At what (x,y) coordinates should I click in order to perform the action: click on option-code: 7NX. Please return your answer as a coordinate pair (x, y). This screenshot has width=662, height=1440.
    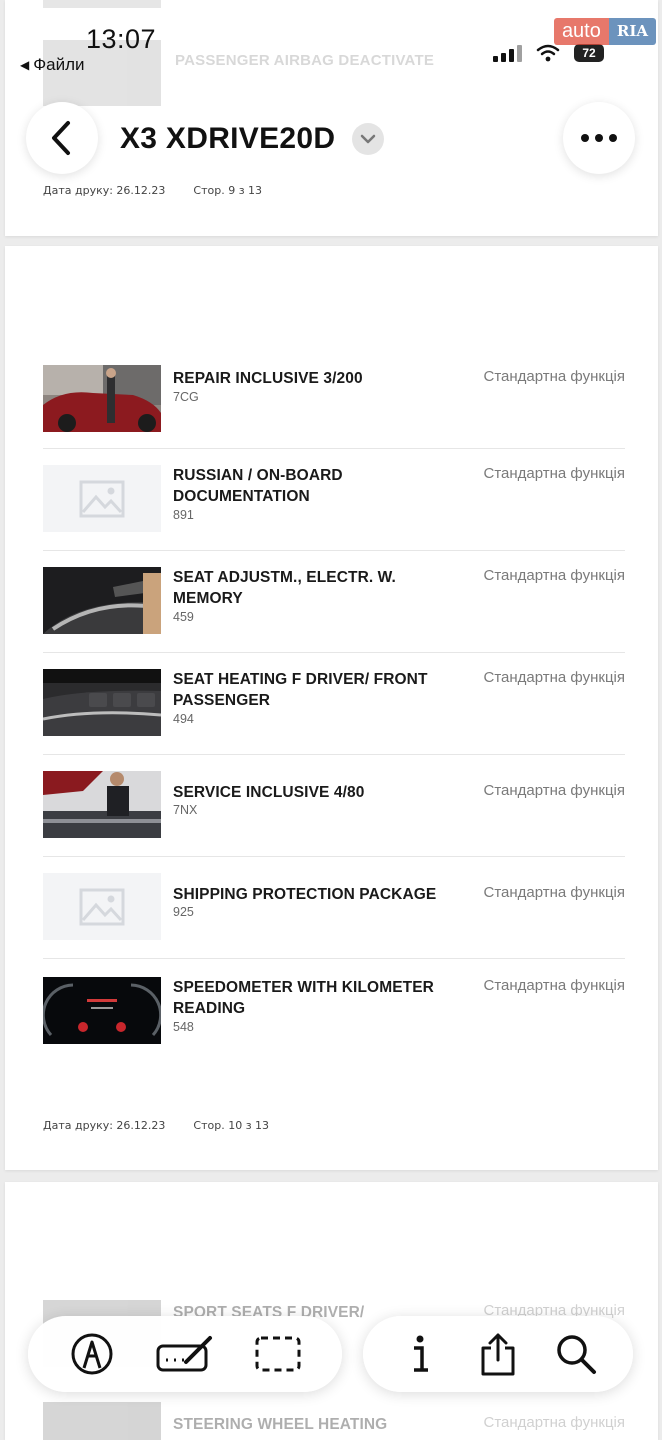
    Looking at the image, I should click on (185, 810).